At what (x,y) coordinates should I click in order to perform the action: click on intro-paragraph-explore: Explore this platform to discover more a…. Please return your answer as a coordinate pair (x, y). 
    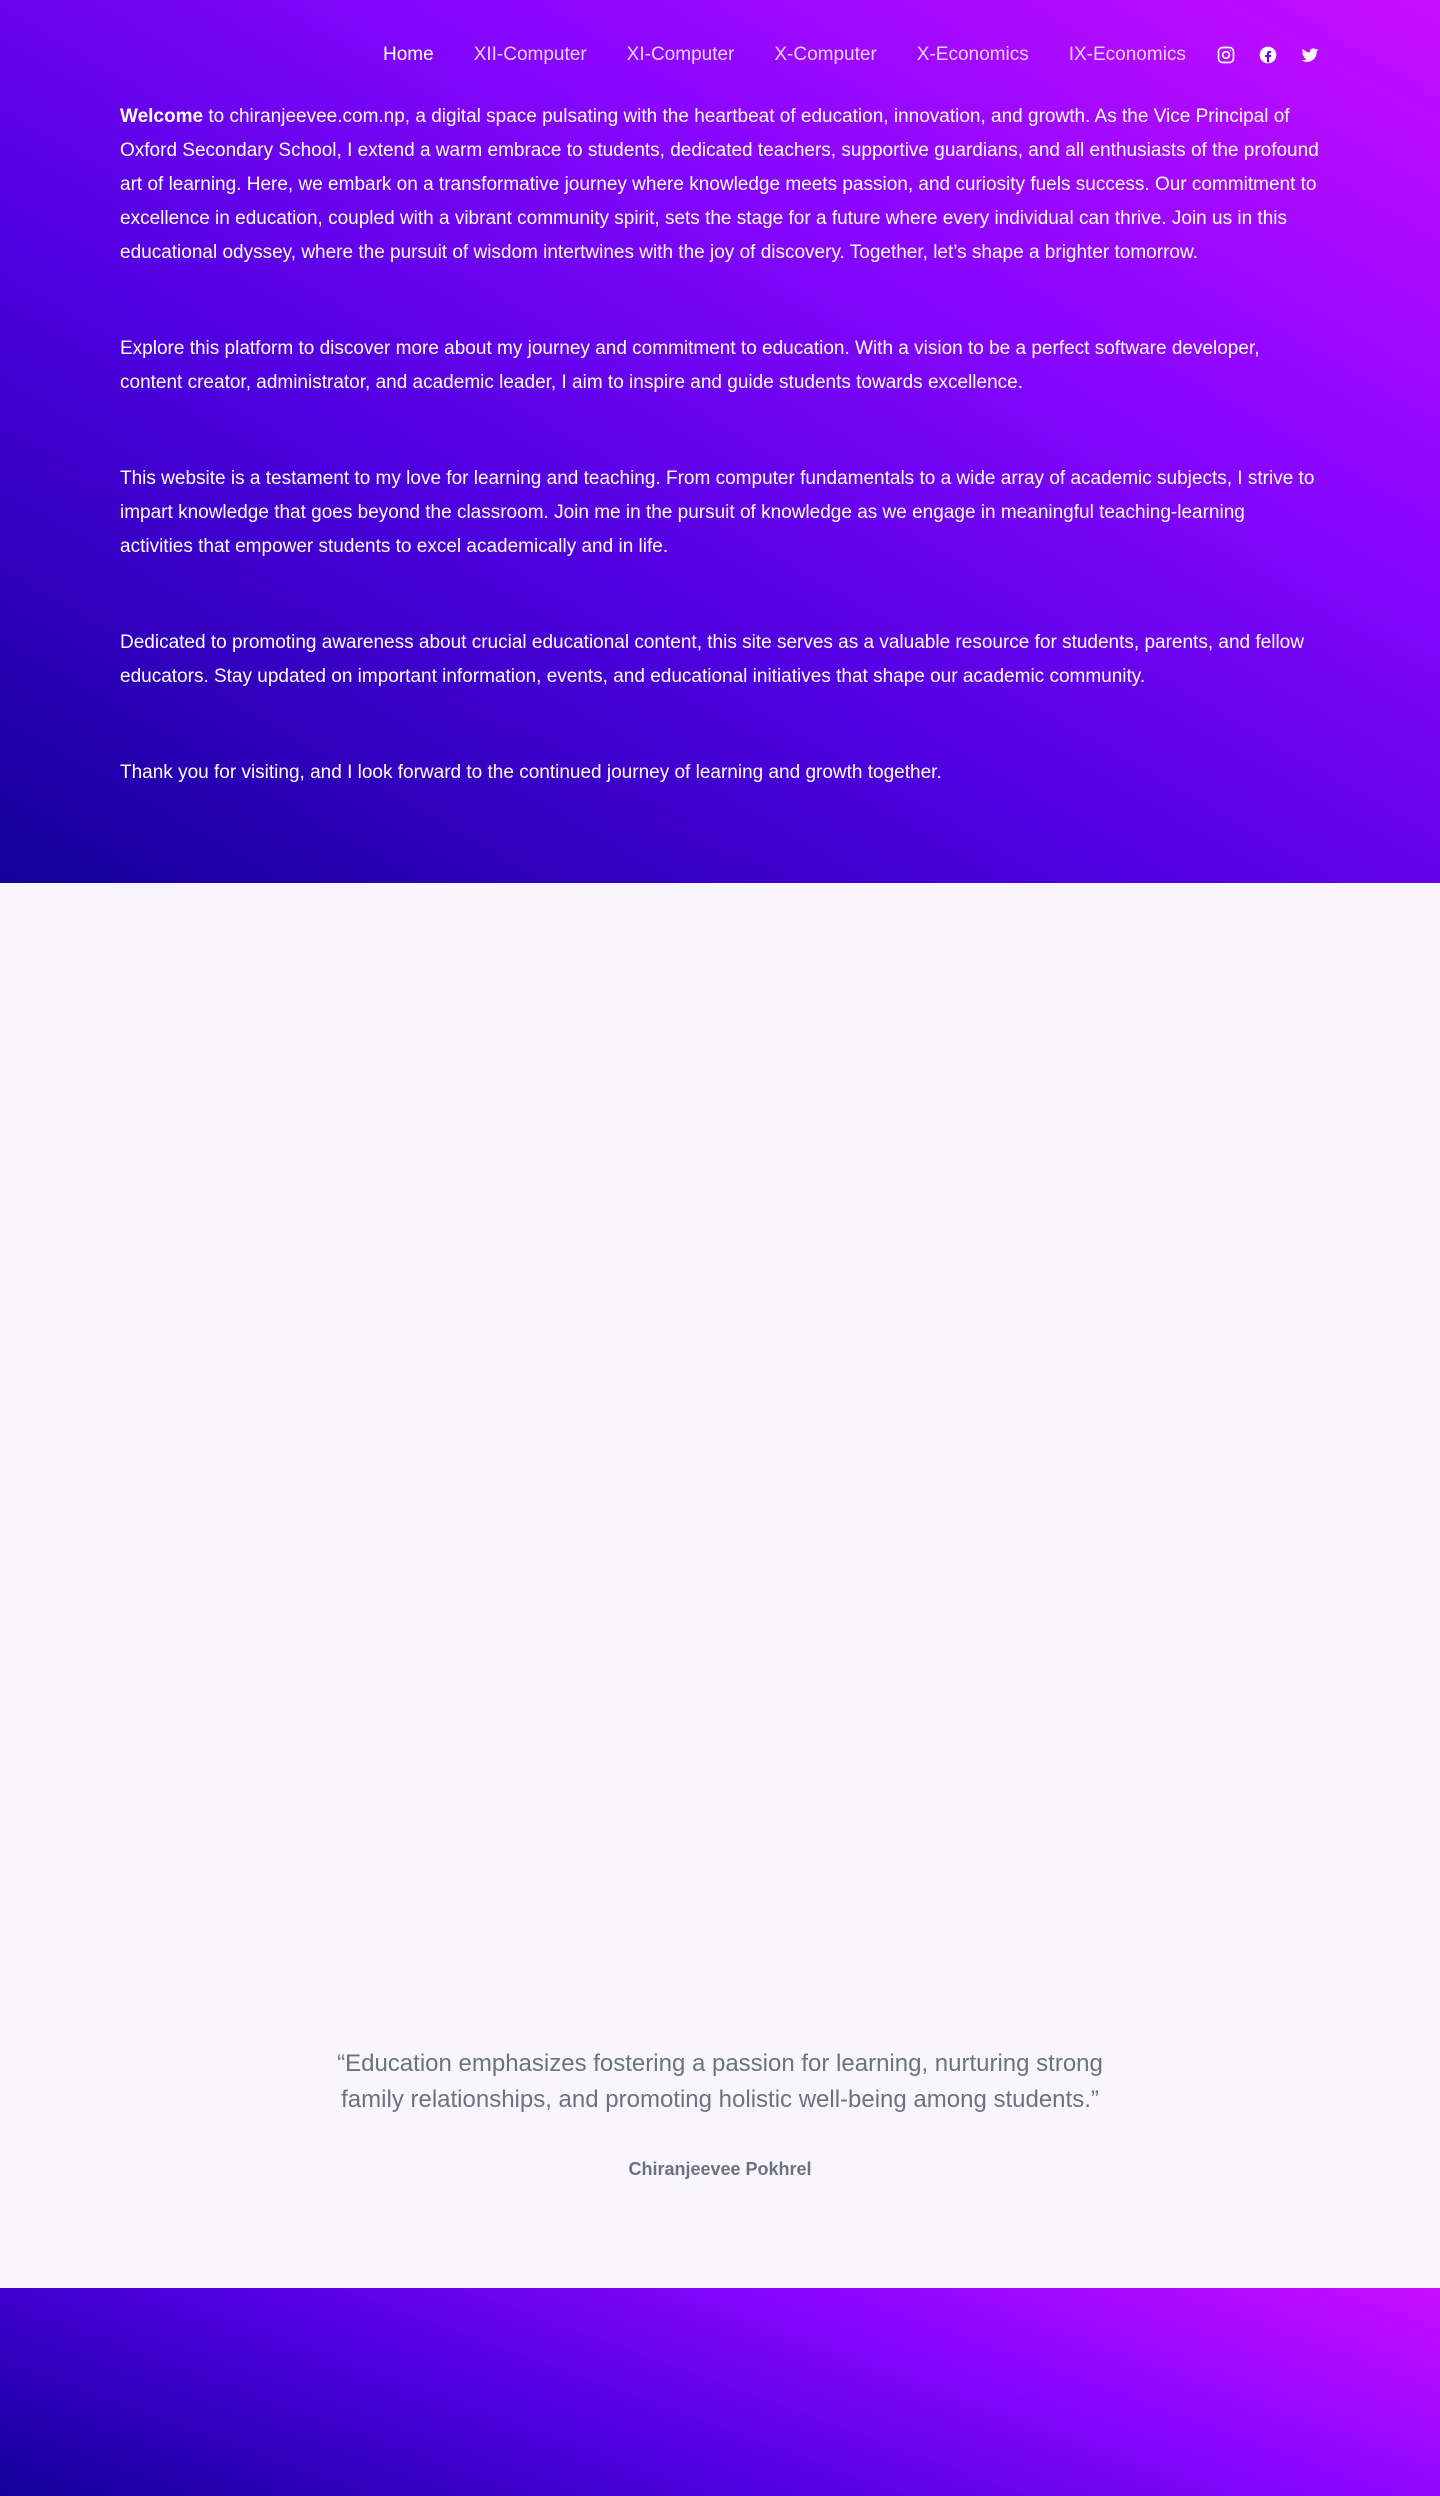
    Looking at the image, I should click on (690, 365).